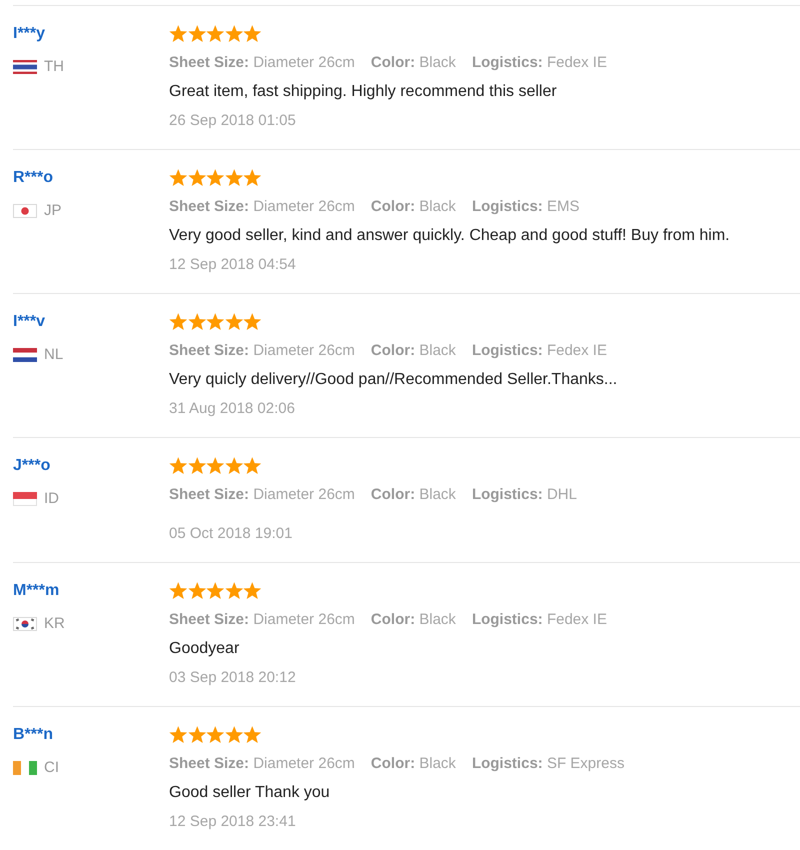  I want to click on user-name: R***o, so click(33, 178).